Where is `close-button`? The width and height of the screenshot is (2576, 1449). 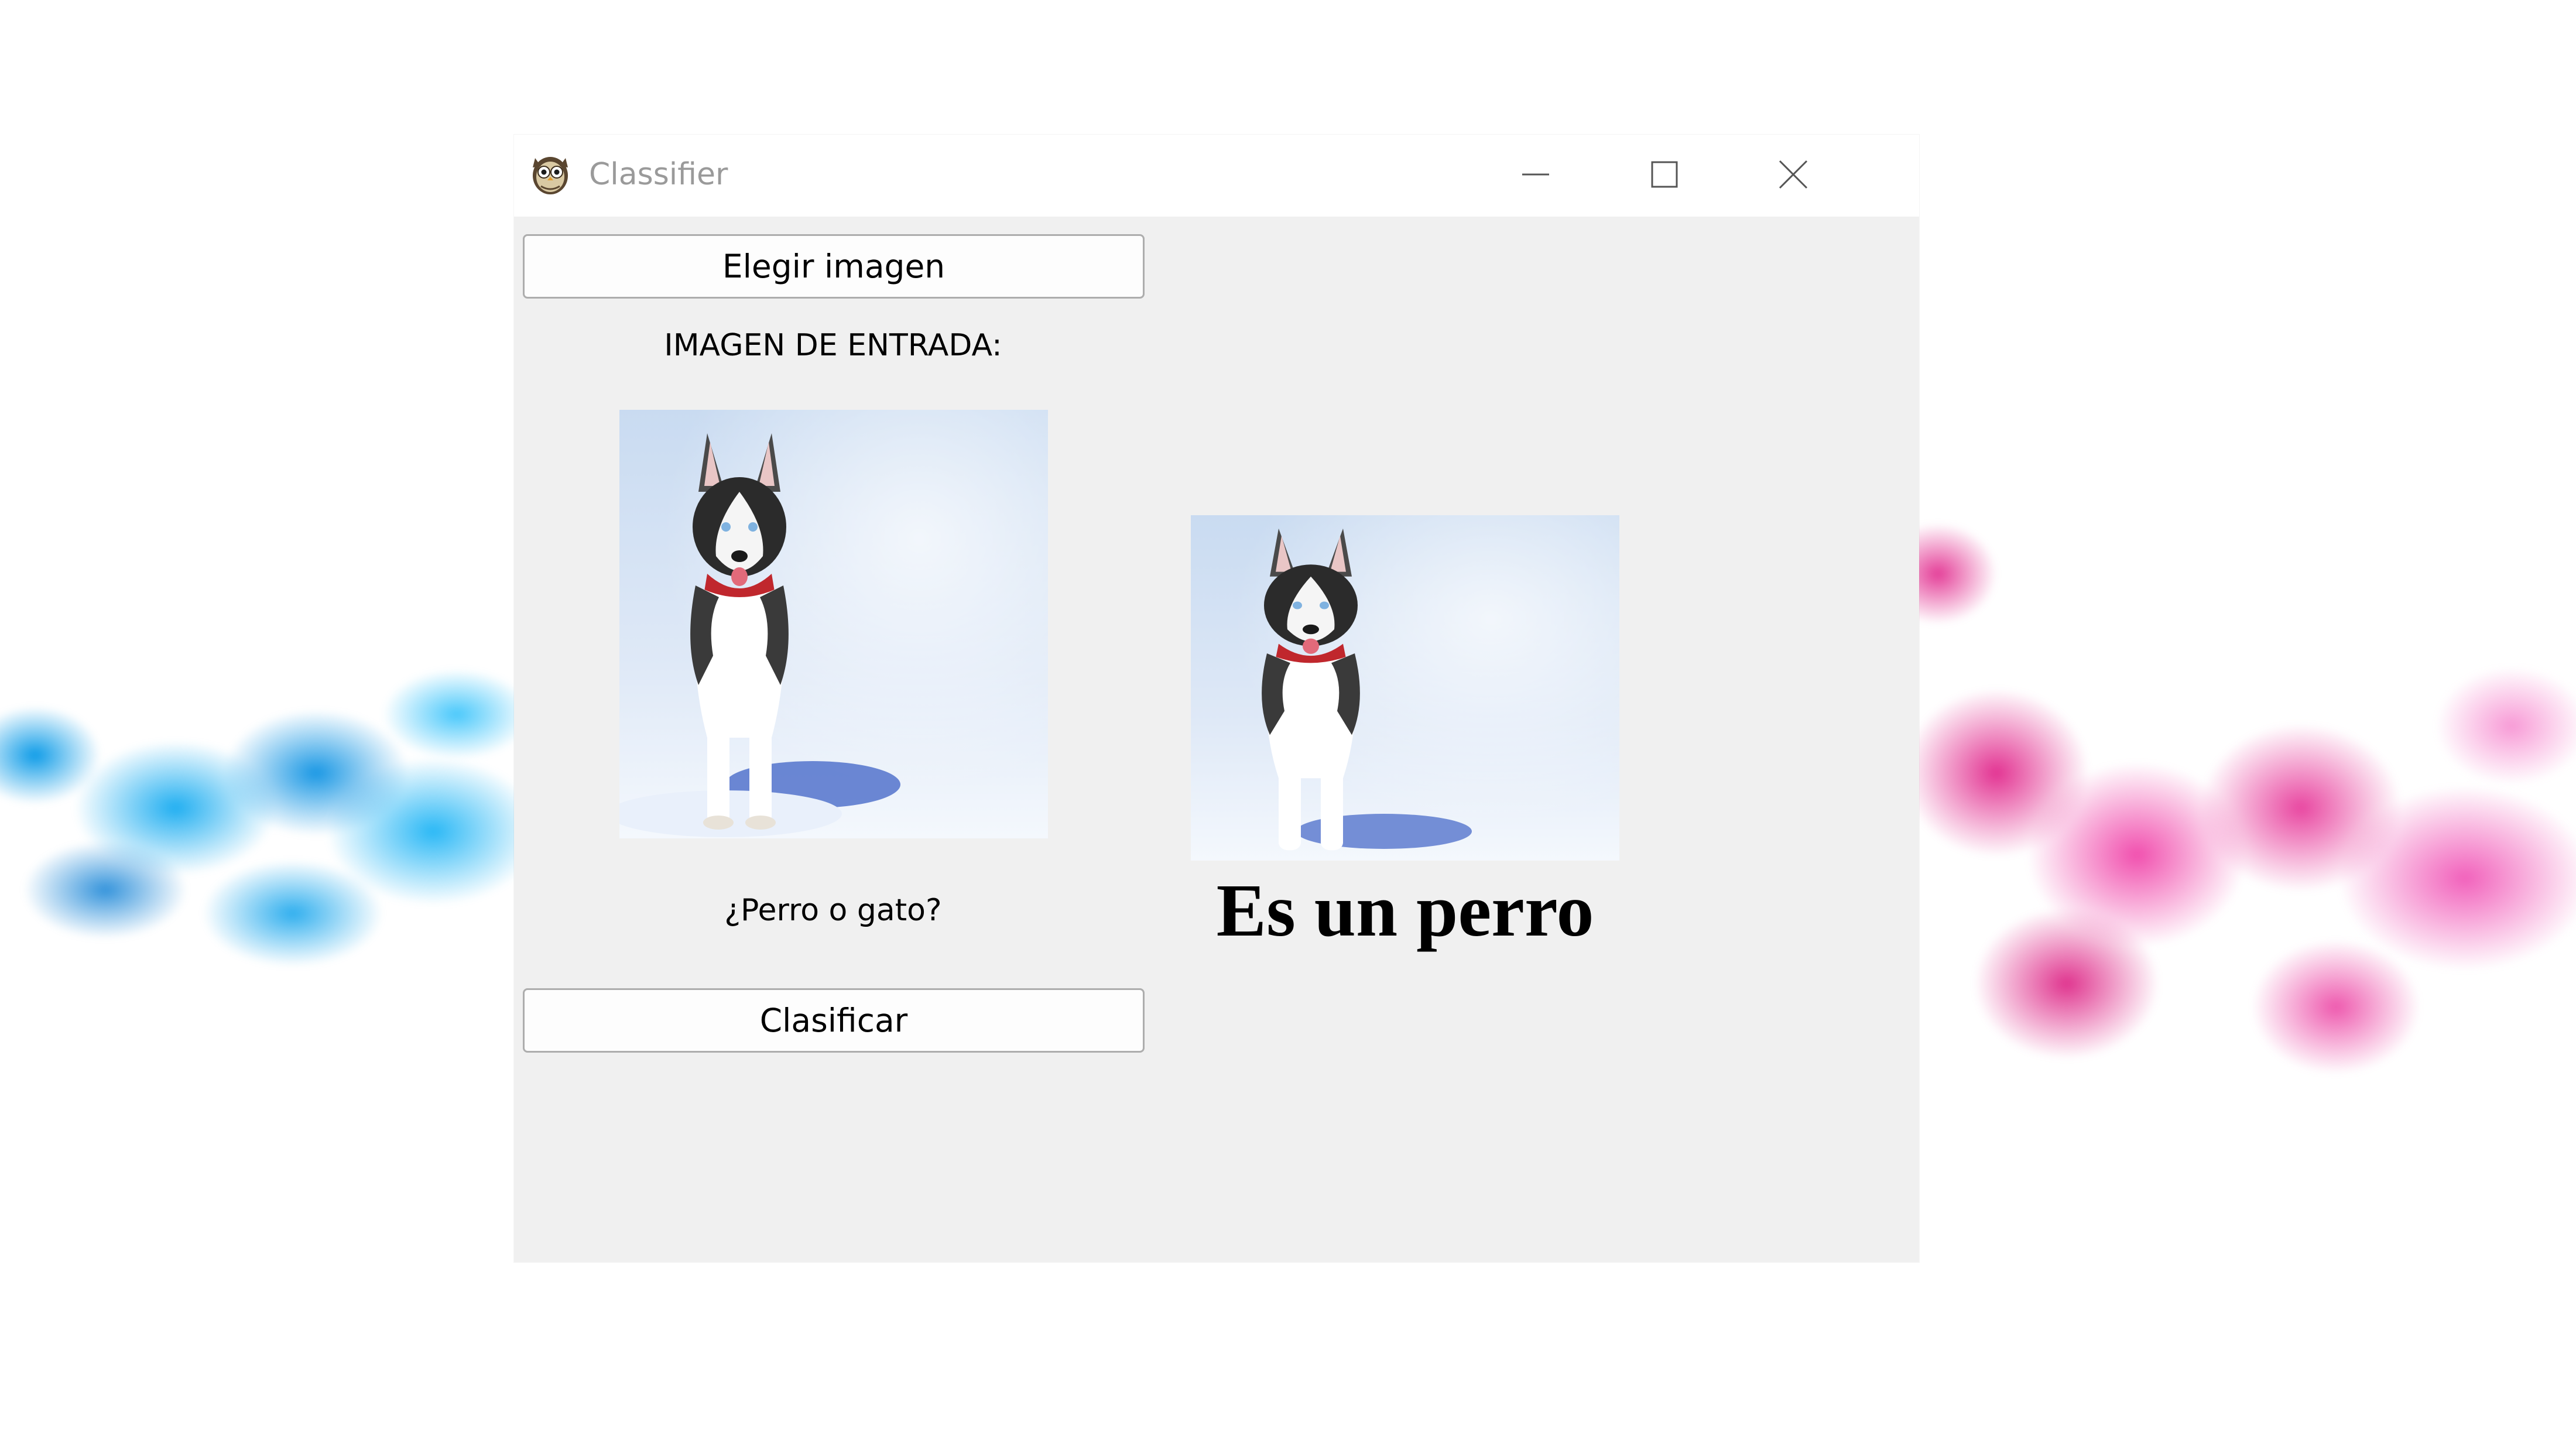
close-button is located at coordinates (1794, 176).